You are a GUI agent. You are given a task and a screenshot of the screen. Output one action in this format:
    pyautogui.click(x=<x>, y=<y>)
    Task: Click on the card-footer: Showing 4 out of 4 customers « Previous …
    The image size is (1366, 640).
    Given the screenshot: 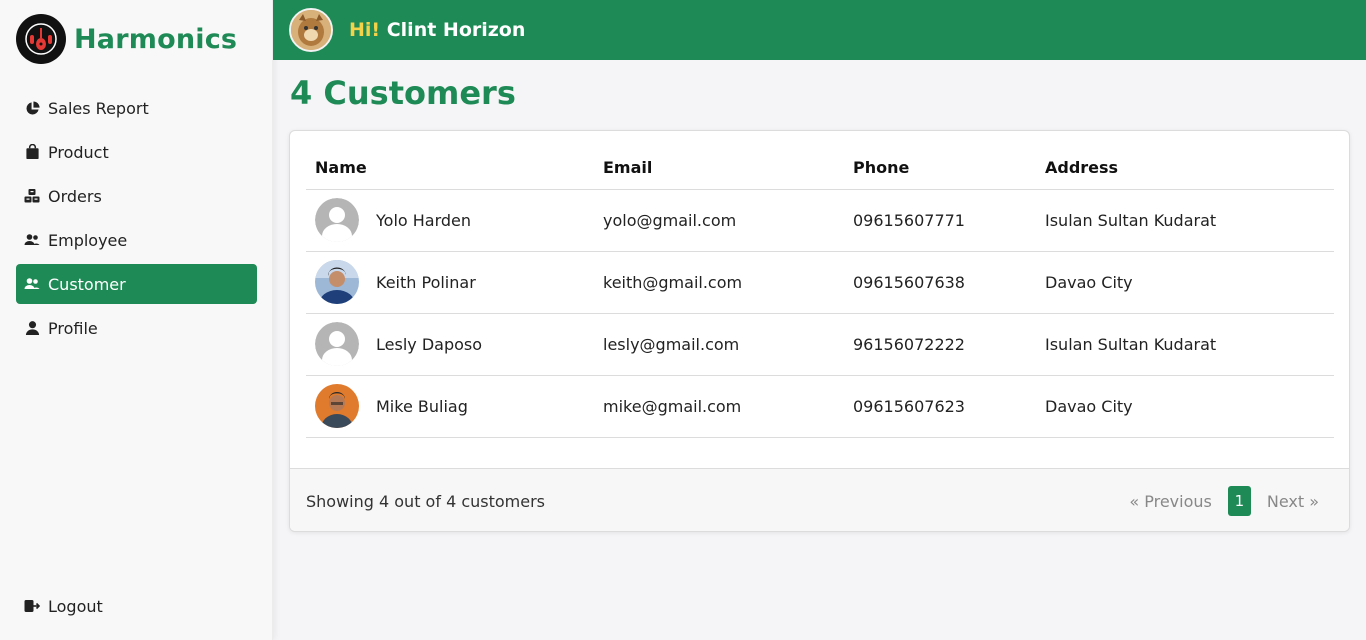 What is the action you would take?
    pyautogui.click(x=819, y=499)
    